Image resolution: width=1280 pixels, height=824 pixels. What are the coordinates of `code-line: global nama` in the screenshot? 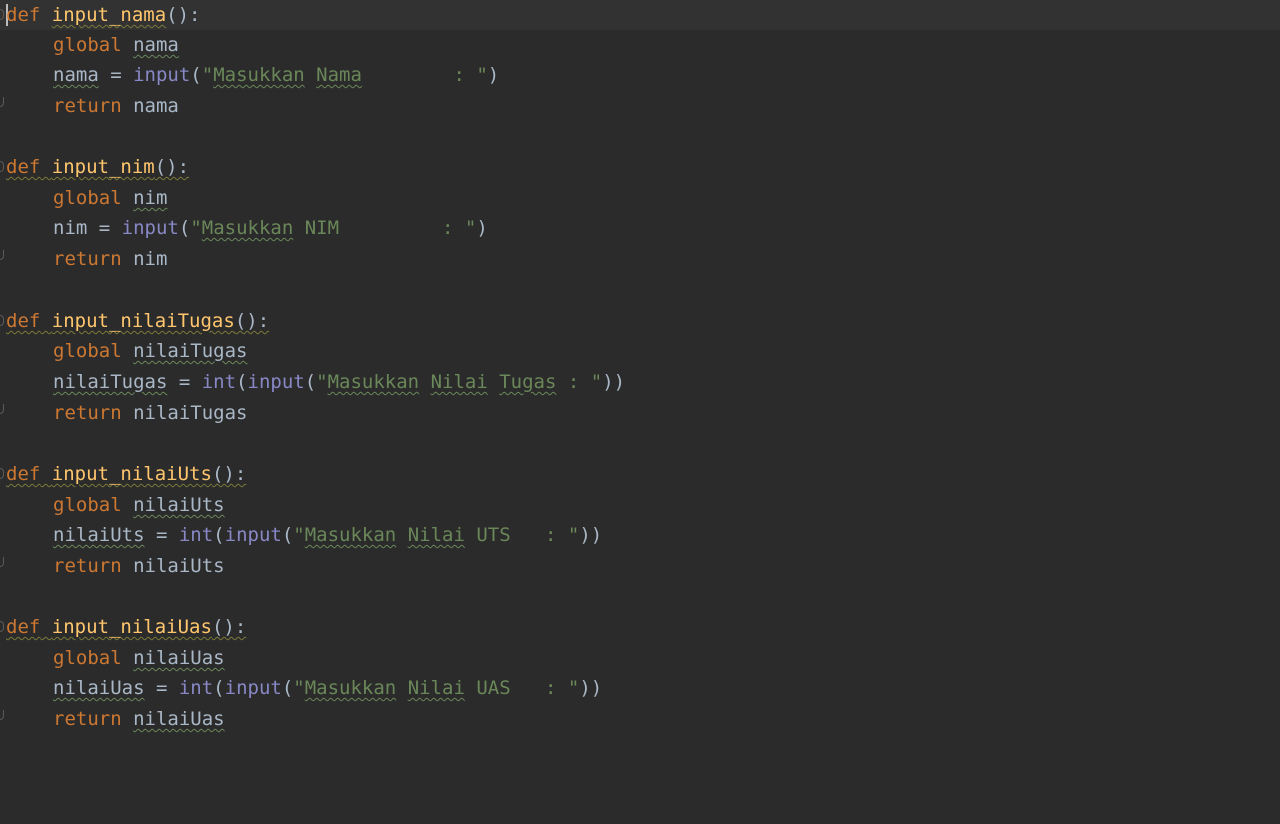 It's located at (640, 45).